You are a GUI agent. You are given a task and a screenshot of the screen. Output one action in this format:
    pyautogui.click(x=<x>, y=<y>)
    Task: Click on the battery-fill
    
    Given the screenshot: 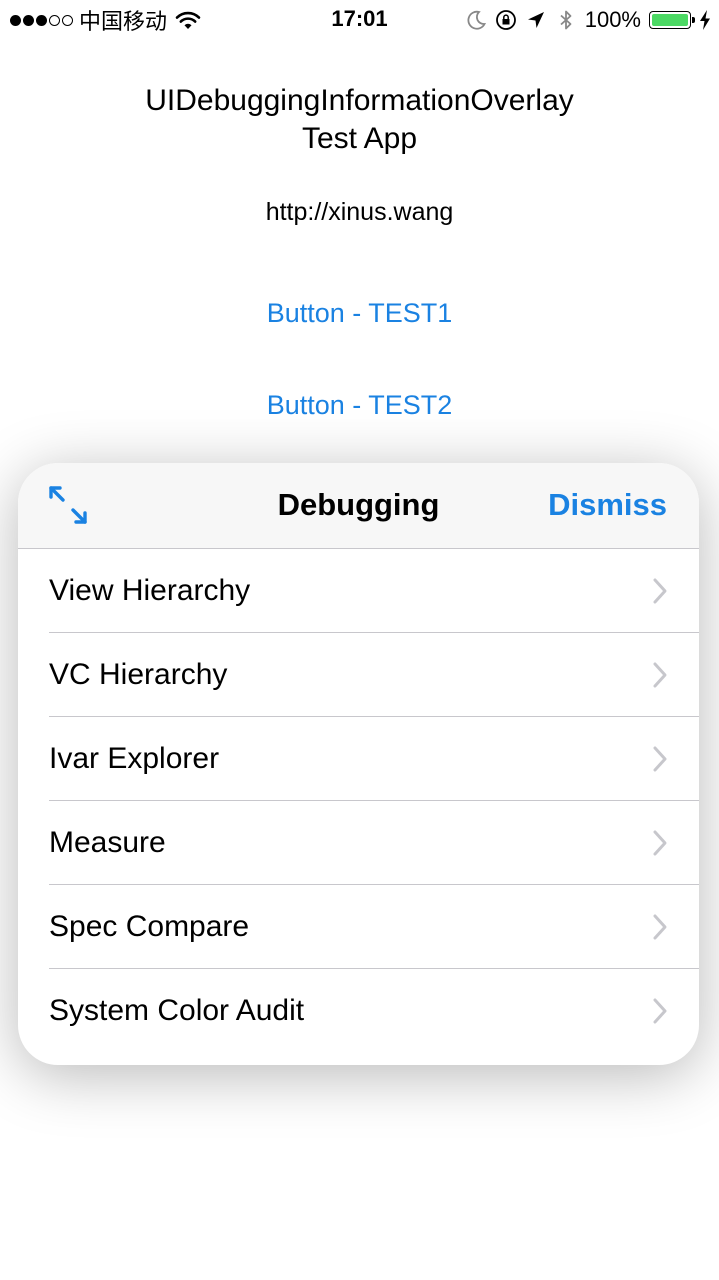 What is the action you would take?
    pyautogui.click(x=670, y=20)
    